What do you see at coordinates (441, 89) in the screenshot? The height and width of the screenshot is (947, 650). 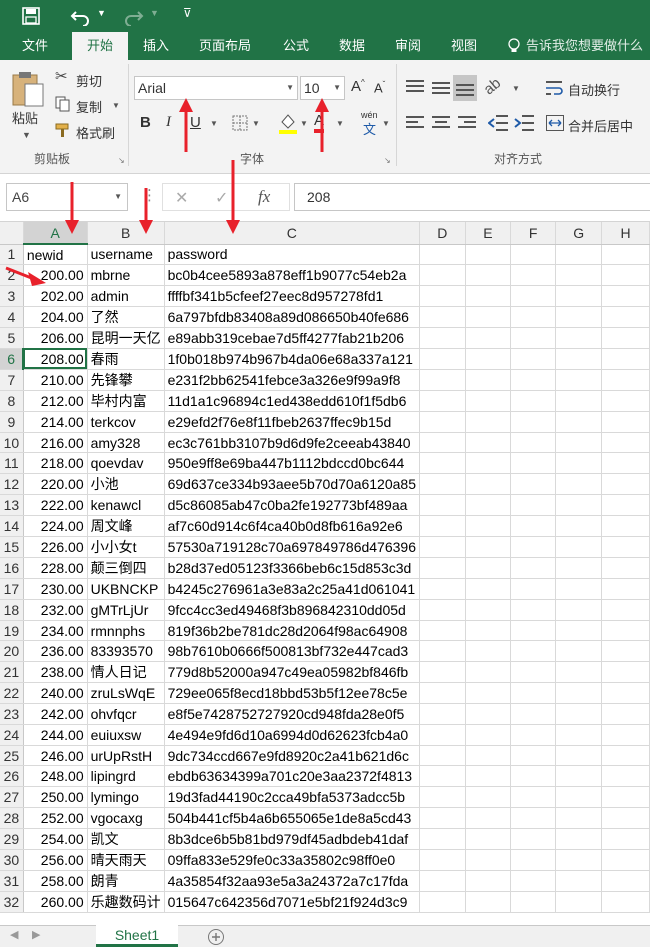 I see `middle-align-icon` at bounding box center [441, 89].